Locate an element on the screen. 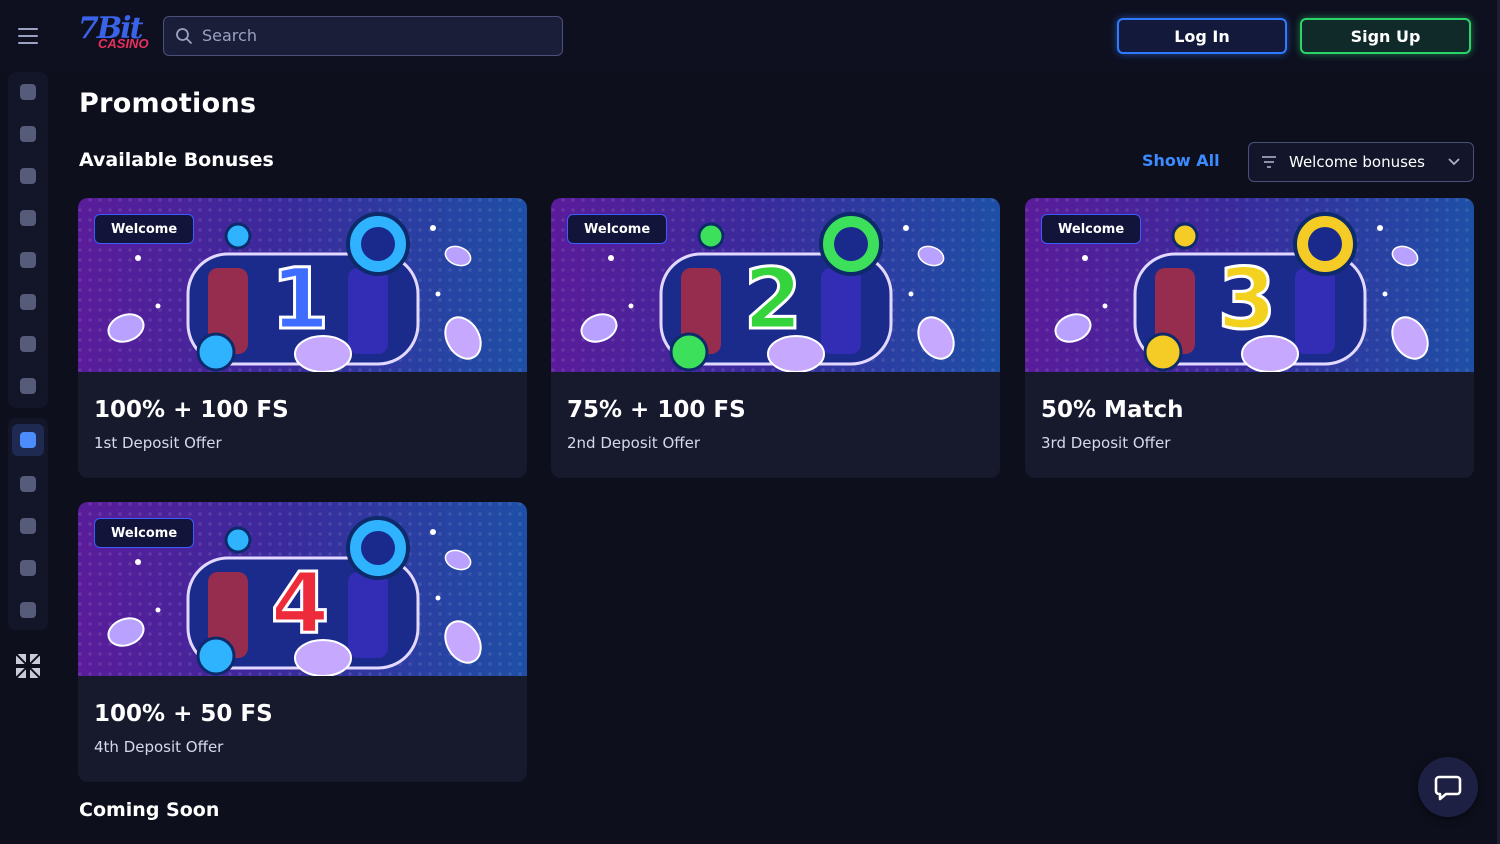  bonus-subtitle: 2nd Deposit Offer is located at coordinates (633, 443).